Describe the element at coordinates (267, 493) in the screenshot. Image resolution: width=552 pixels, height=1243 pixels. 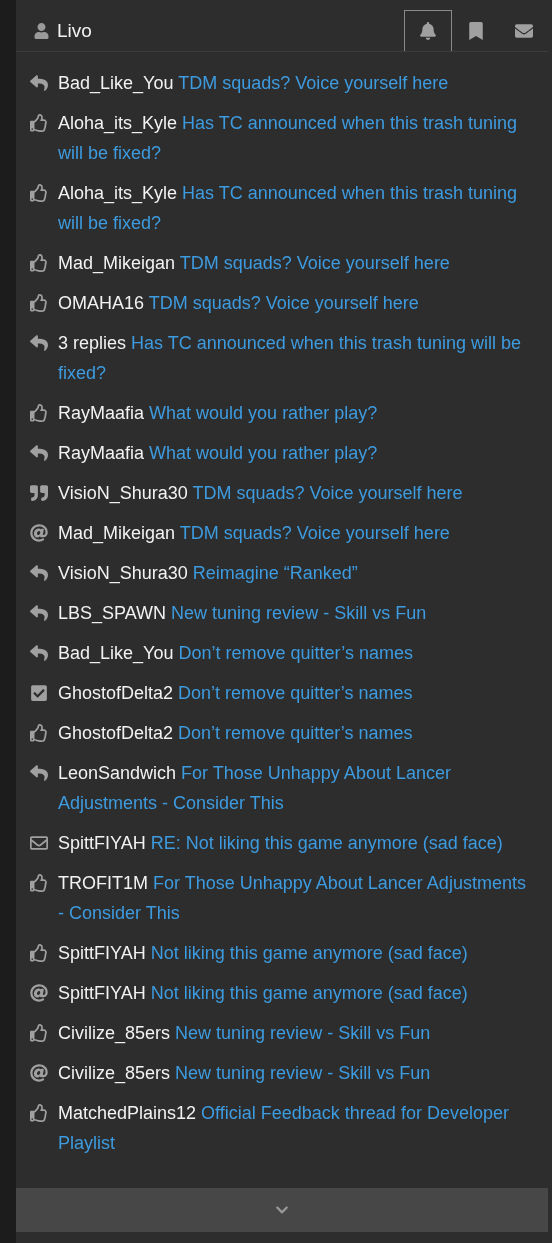
I see `notification-link: VisioN_Shura30 TDM squads? Voice yourself here` at that location.